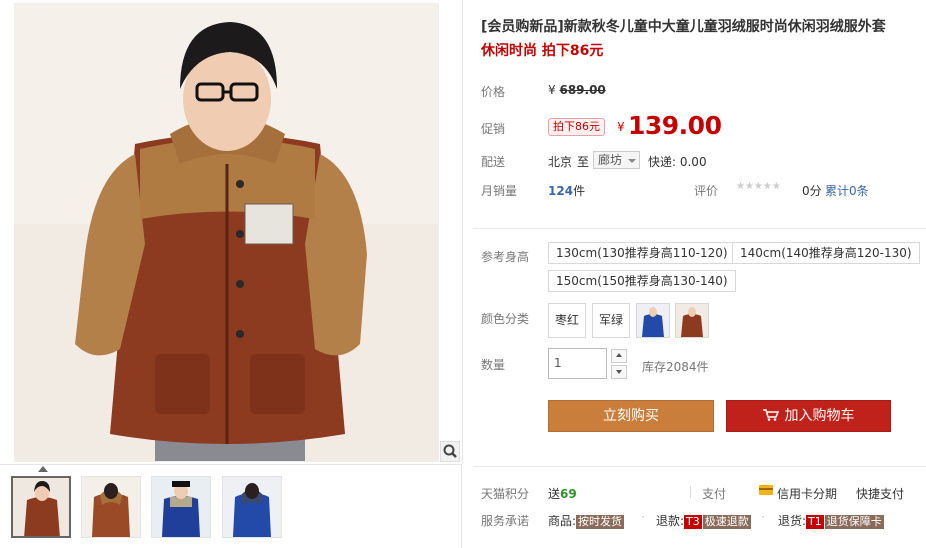 The image size is (926, 548). Describe the element at coordinates (693, 522) in the screenshot. I see `refund-code-badge: T3` at that location.